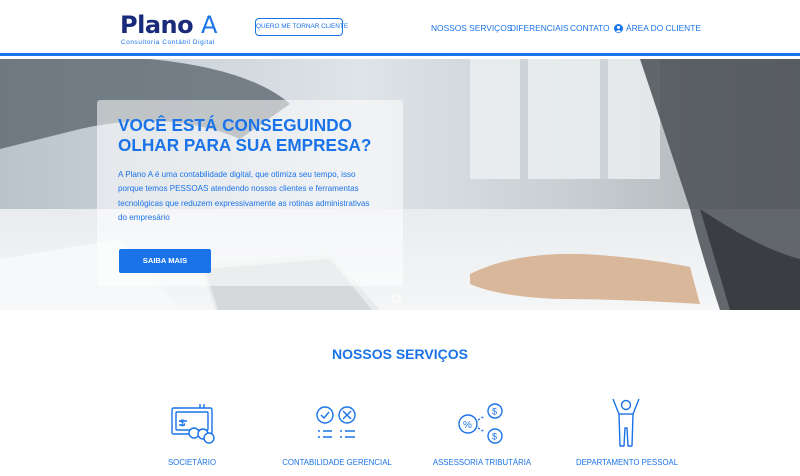  I want to click on service-label-assessoria-tributaria: ASSESSORIA TRIBUTÁRIA, so click(482, 462).